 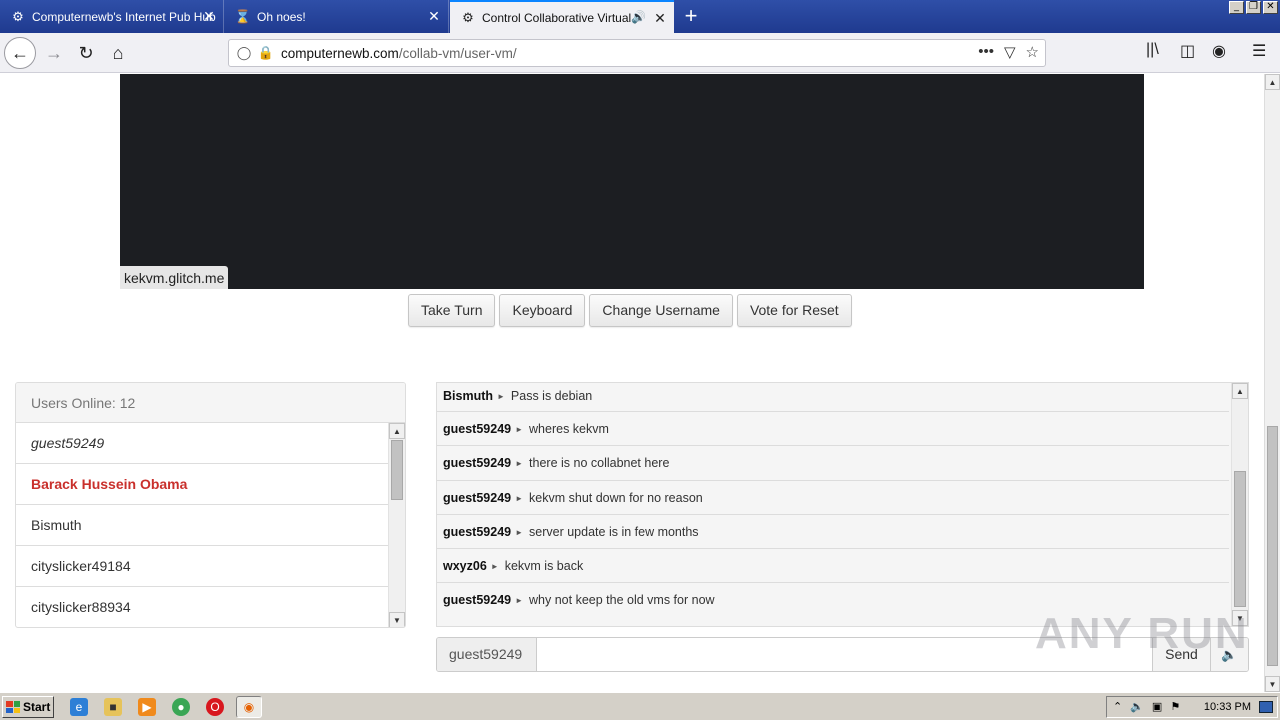 What do you see at coordinates (174, 277) in the screenshot?
I see `vm-name-label: kekvm.glitch.me` at bounding box center [174, 277].